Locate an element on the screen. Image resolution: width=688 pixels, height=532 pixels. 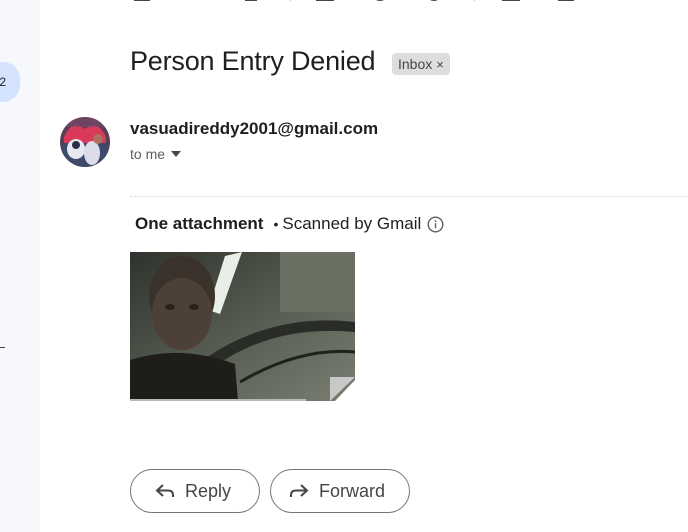
reply-arrow-icon is located at coordinates (164, 490).